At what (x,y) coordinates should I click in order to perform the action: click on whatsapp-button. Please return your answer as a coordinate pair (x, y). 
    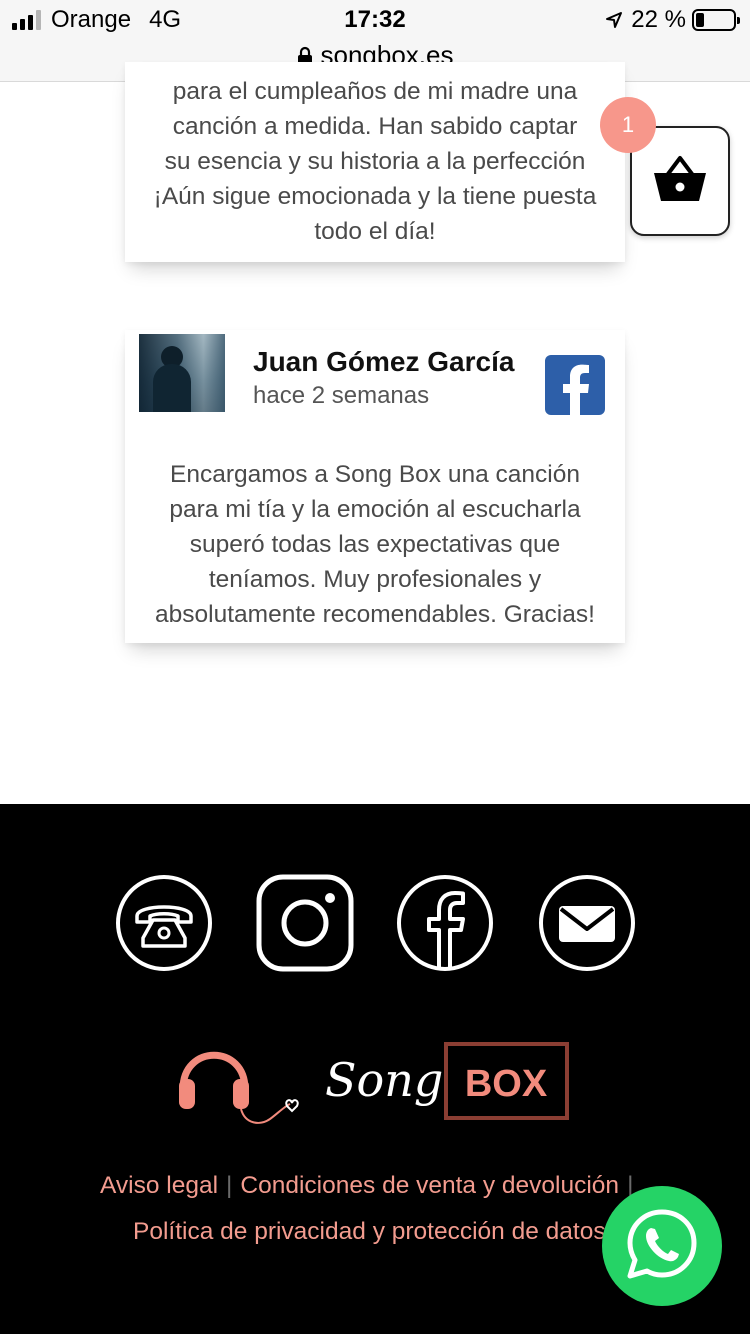
    Looking at the image, I should click on (662, 1246).